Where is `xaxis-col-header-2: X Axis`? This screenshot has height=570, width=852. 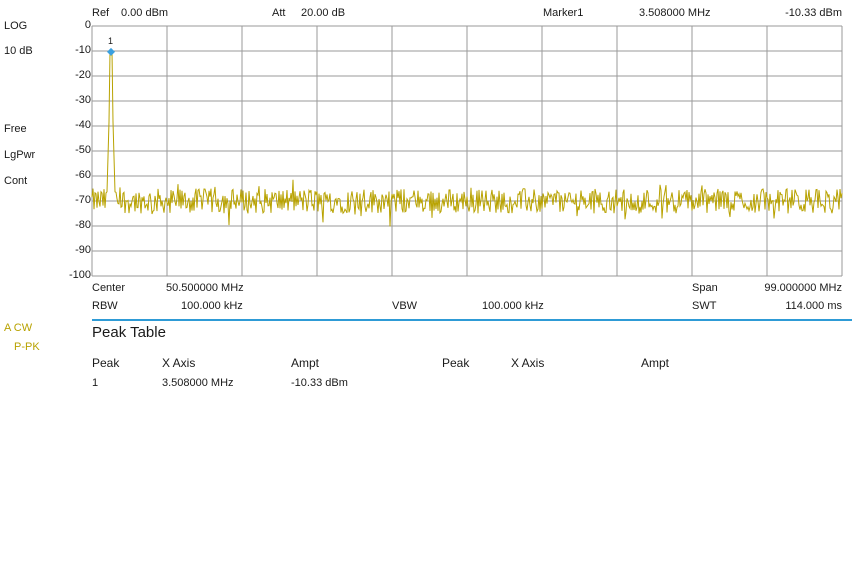 xaxis-col-header-2: X Axis is located at coordinates (528, 363).